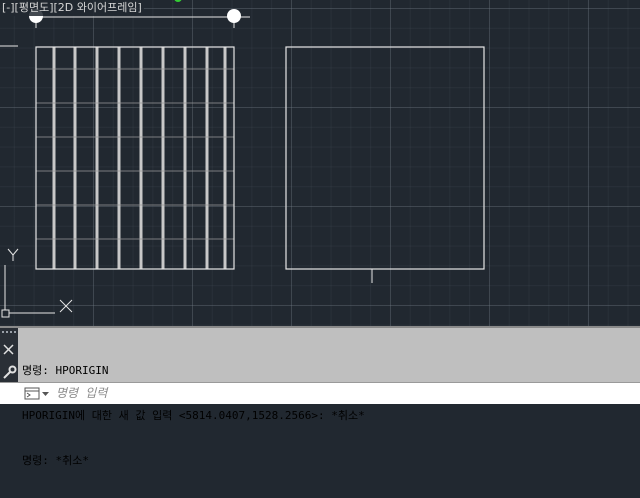 This screenshot has height=498, width=640. I want to click on command-line-bar, so click(320, 393).